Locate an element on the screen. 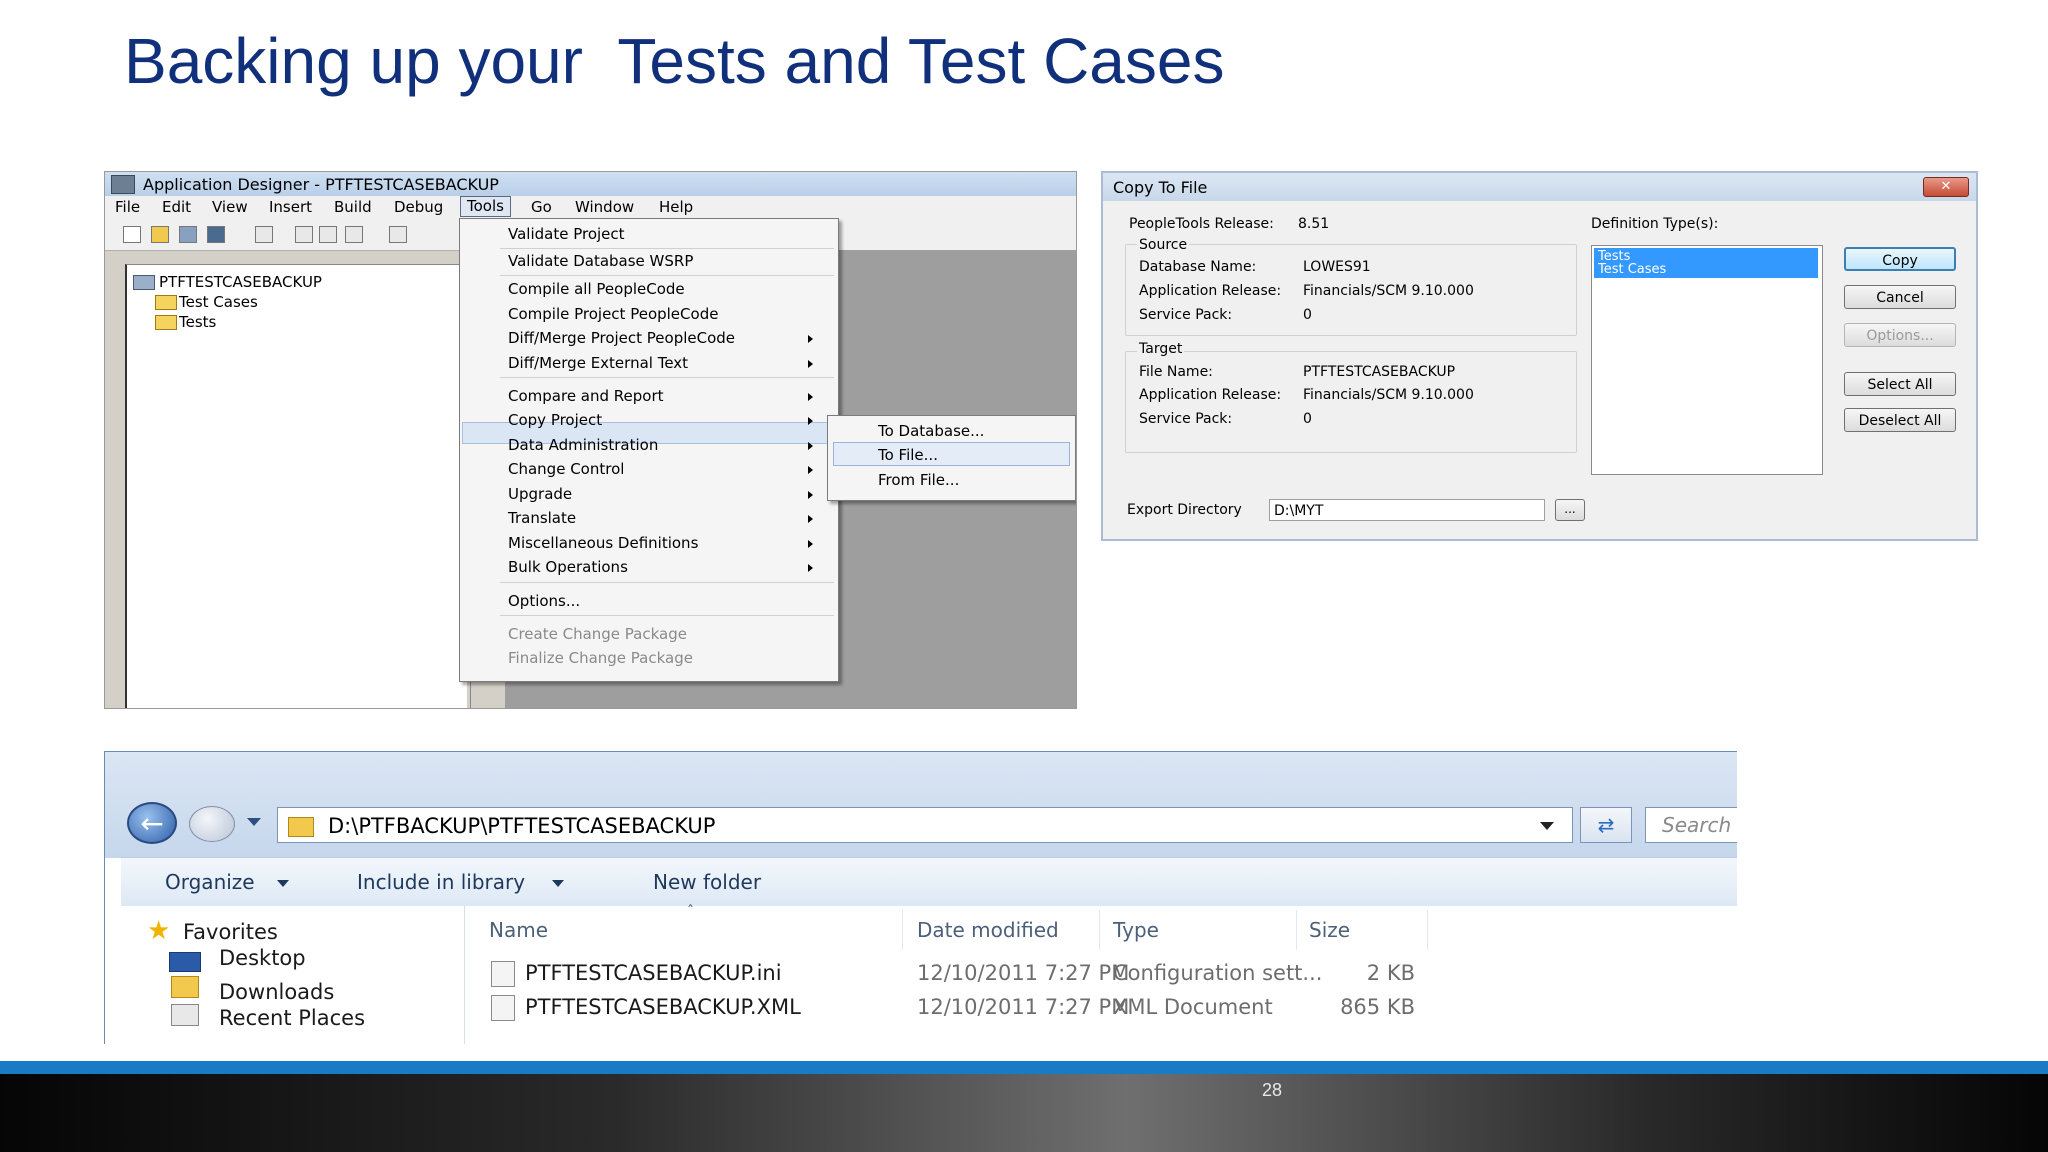  xml-file-icon is located at coordinates (503, 1008).